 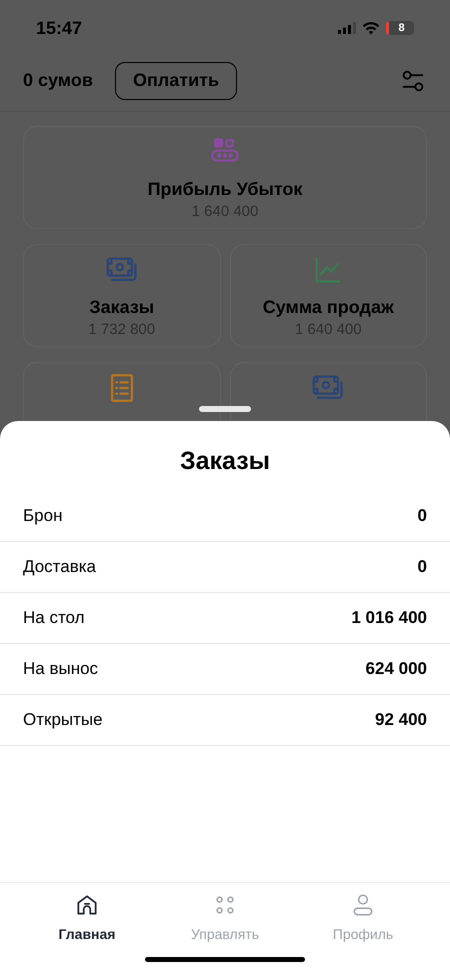 I want to click on row-label: На стол, so click(x=54, y=618).